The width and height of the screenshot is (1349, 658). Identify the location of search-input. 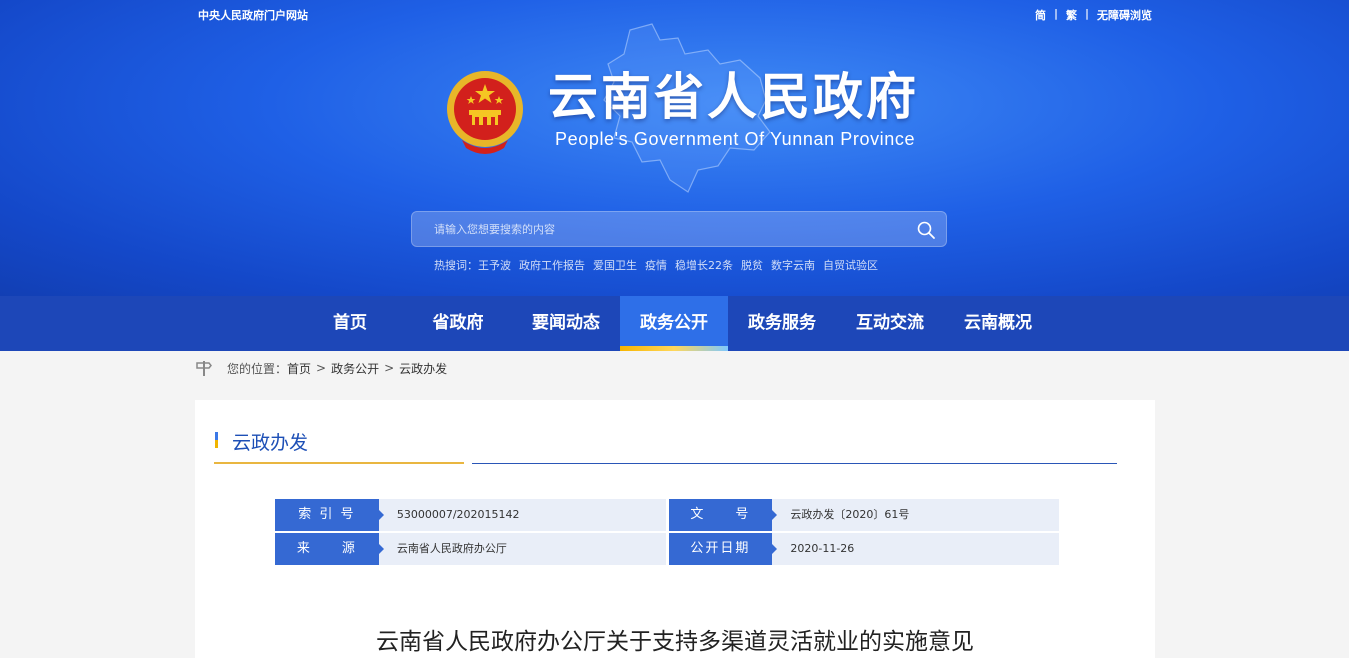
(657, 229).